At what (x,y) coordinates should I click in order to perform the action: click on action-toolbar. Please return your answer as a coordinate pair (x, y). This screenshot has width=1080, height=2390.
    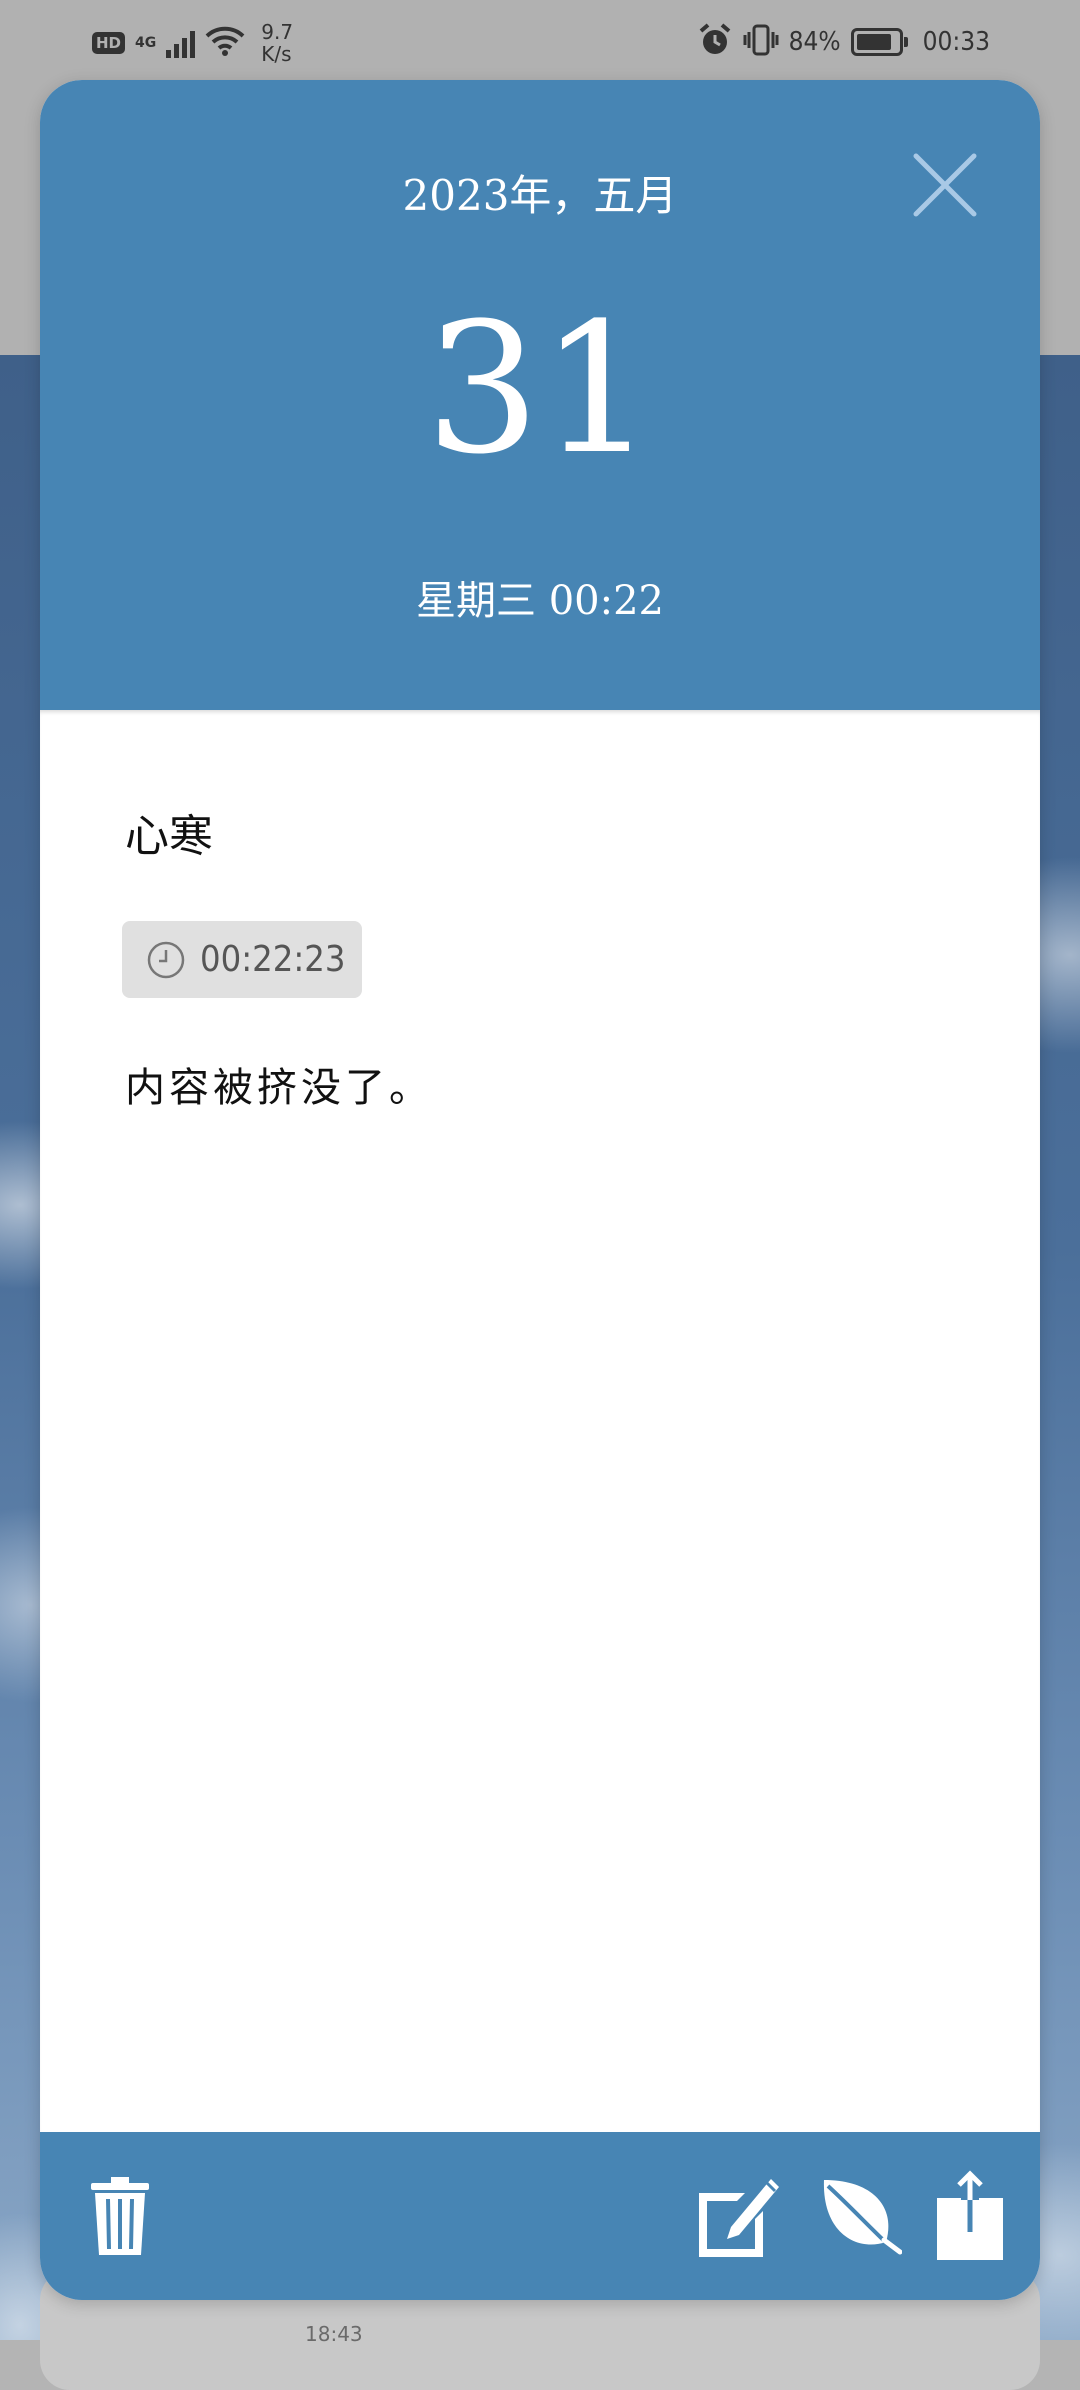
    Looking at the image, I should click on (540, 2216).